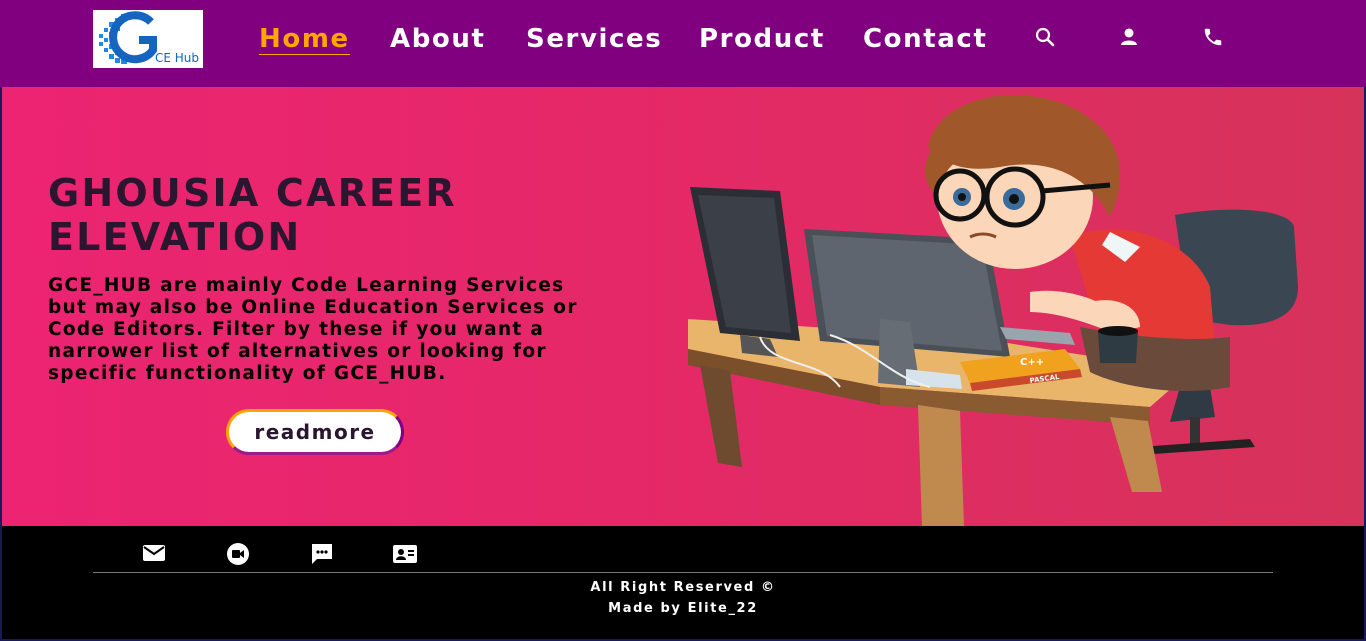 The width and height of the screenshot is (1366, 641). I want to click on chat-icon, so click(323, 554).